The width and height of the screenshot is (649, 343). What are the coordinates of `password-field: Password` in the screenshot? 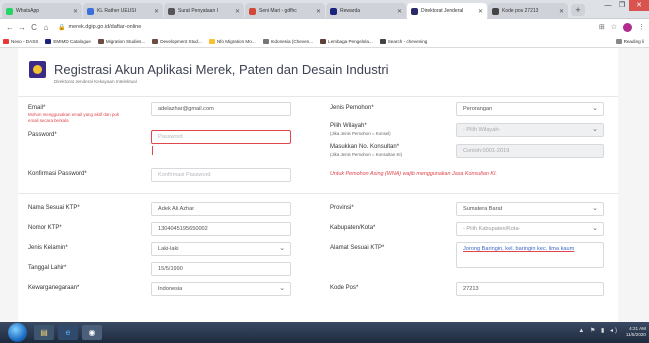 It's located at (221, 137).